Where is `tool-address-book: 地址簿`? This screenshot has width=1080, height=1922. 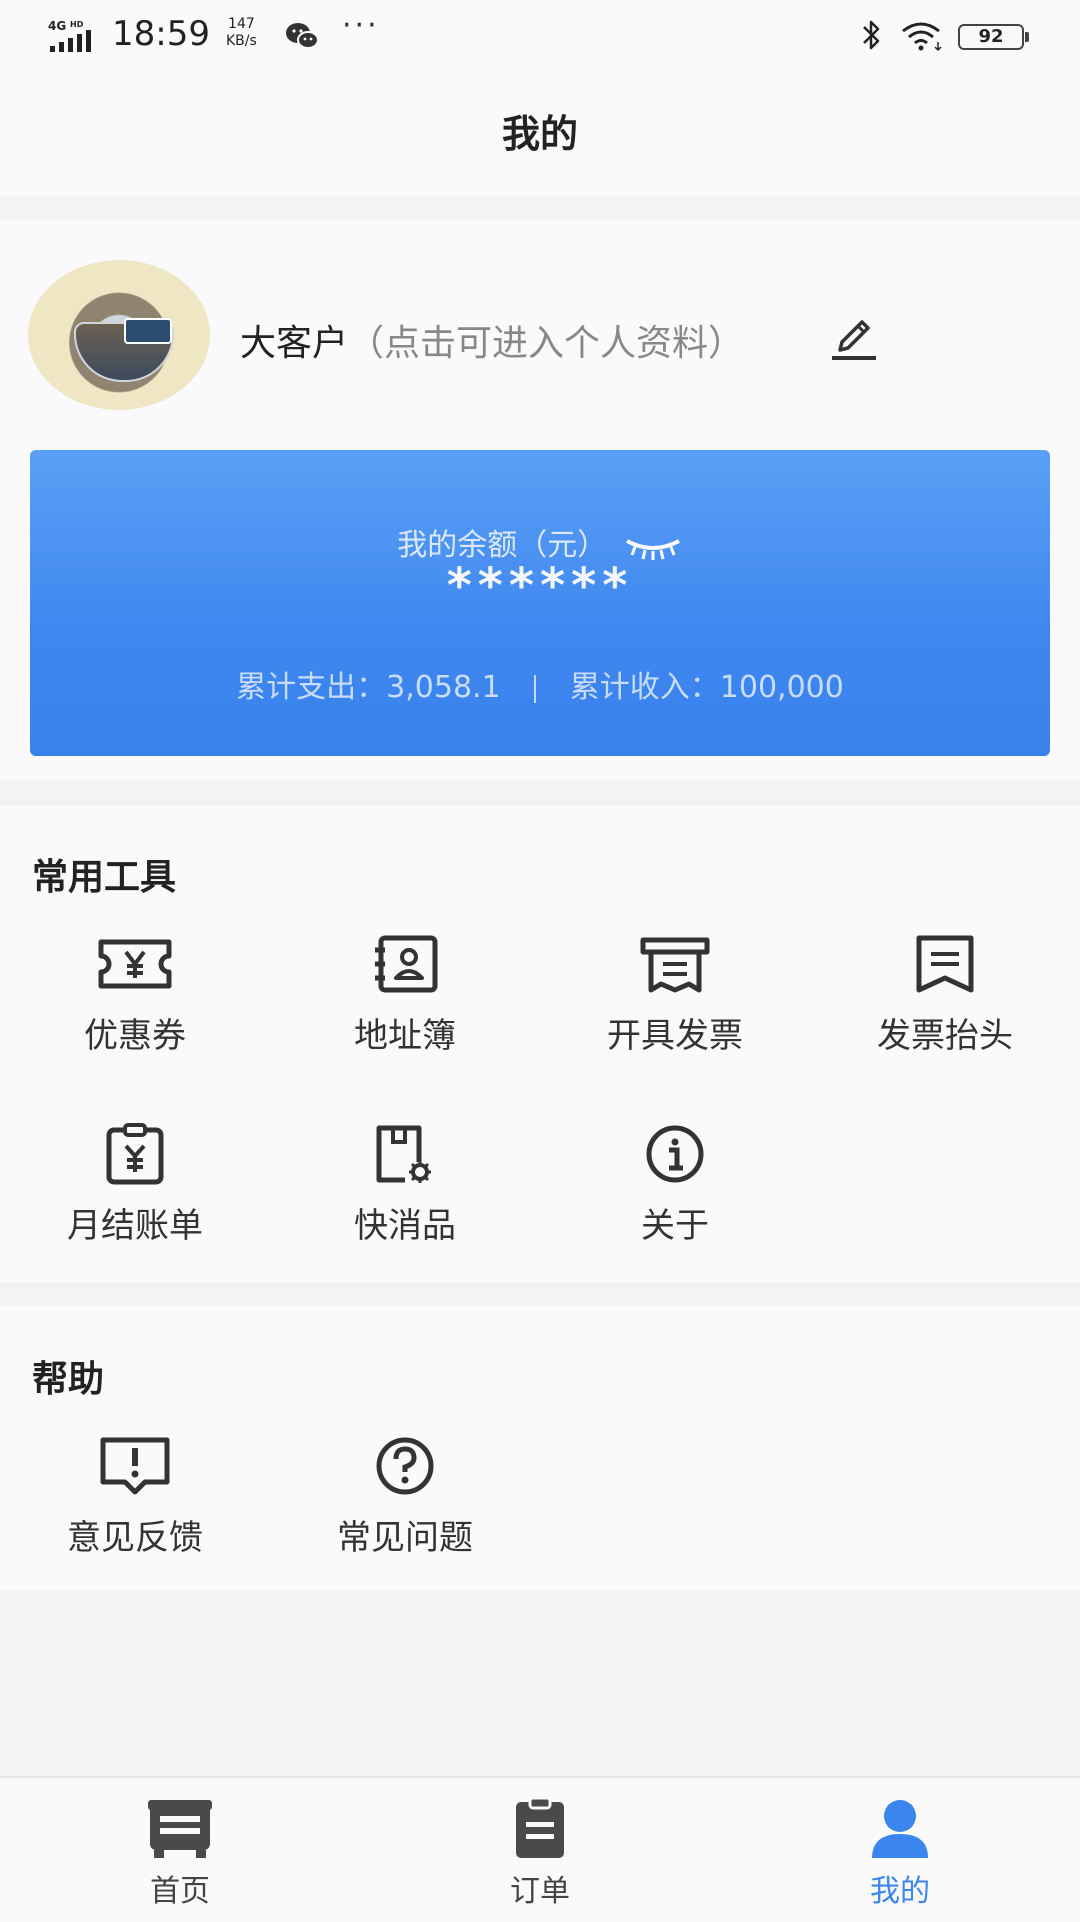
tool-address-book: 地址簿 is located at coordinates (405, 997).